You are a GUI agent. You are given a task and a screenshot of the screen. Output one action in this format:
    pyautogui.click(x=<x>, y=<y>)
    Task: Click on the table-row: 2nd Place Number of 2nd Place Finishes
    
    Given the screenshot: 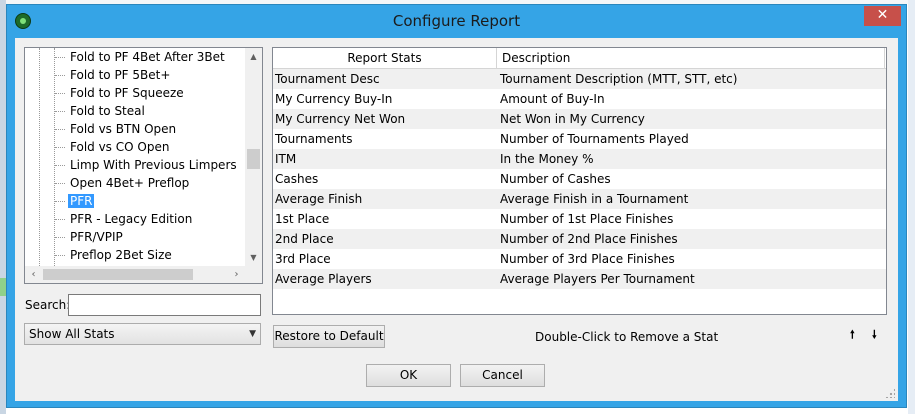 What is the action you would take?
    pyautogui.click(x=579, y=239)
    